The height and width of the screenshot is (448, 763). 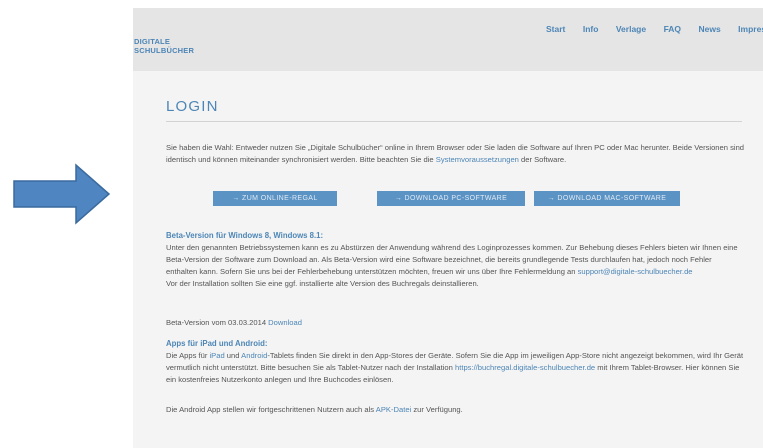 What do you see at coordinates (607, 198) in the screenshot?
I see `download-mac-button: → DOWNLOAD MAC-SOFTWARE` at bounding box center [607, 198].